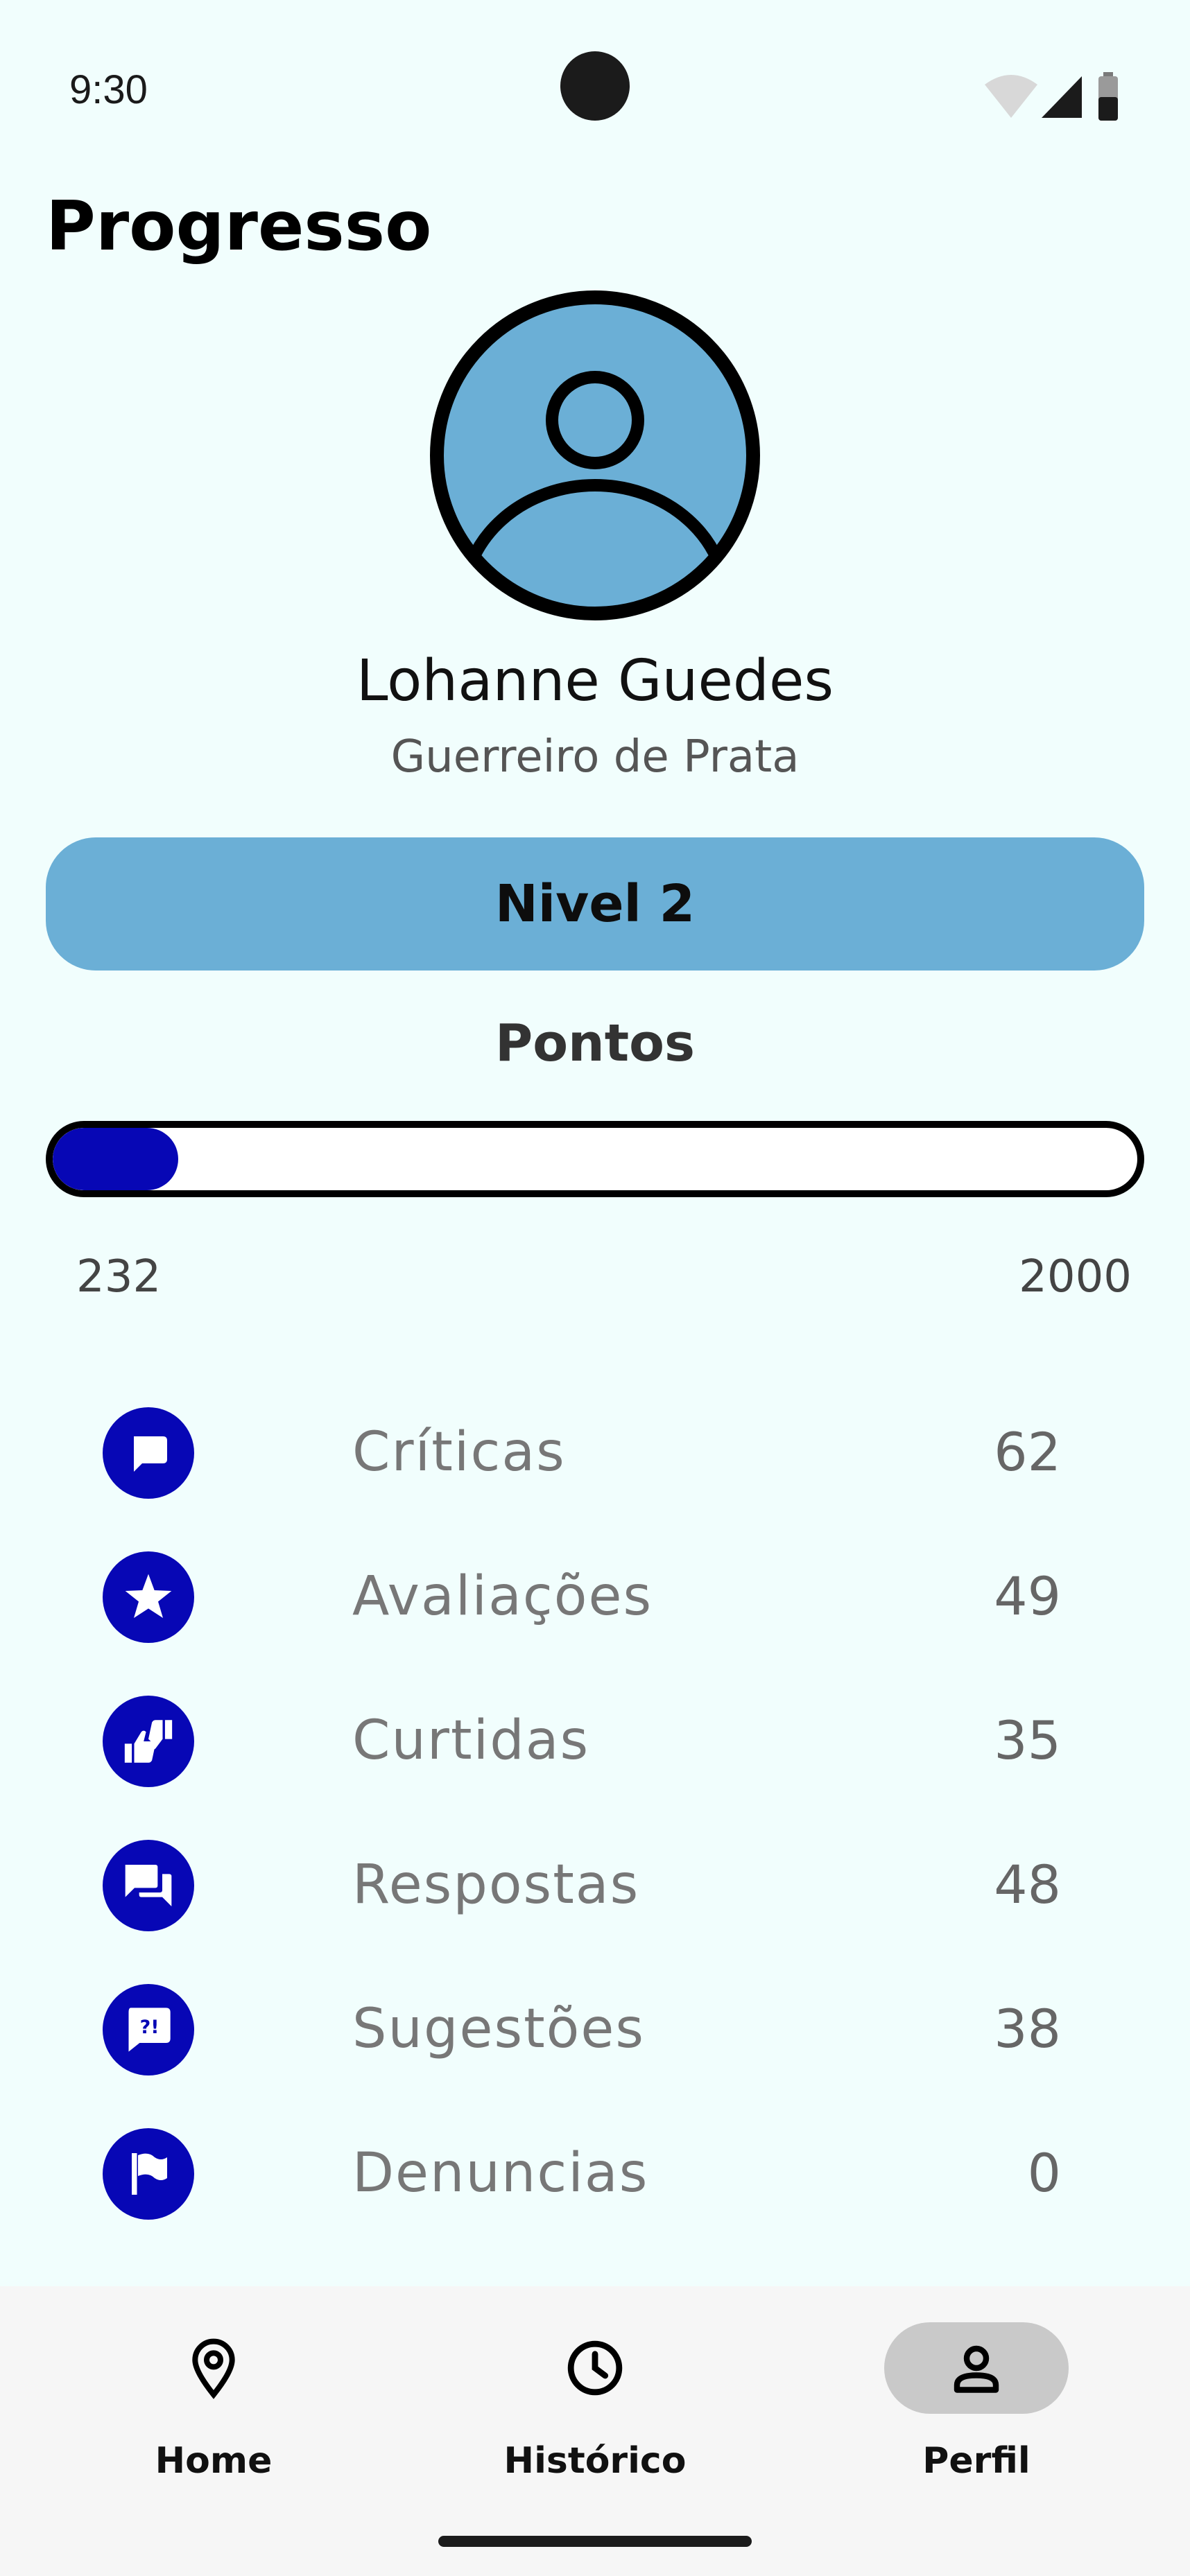 The image size is (1190, 2576). What do you see at coordinates (108, 89) in the screenshot?
I see `status-time: 9:30` at bounding box center [108, 89].